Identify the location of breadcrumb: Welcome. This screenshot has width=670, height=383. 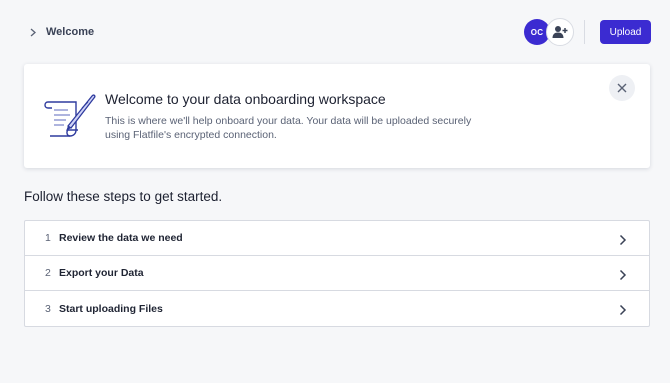
(62, 32).